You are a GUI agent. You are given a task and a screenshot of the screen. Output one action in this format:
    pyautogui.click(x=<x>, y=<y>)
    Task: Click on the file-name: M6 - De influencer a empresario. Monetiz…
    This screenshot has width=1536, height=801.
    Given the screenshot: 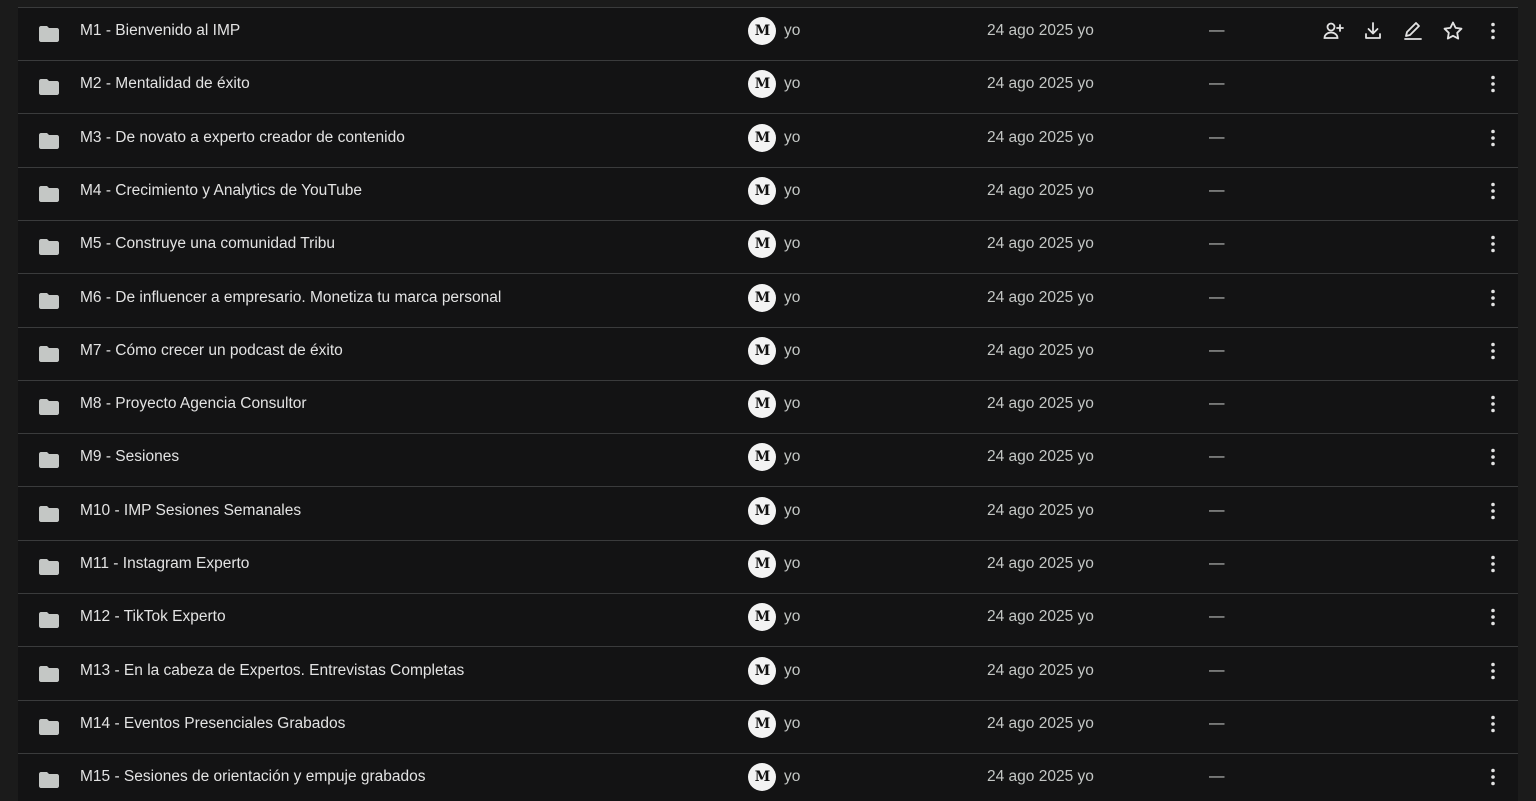 What is the action you would take?
    pyautogui.click(x=290, y=301)
    